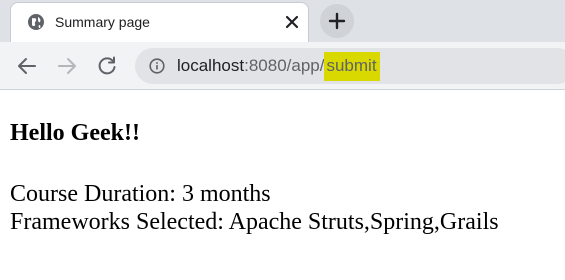 The width and height of the screenshot is (565, 280). Describe the element at coordinates (211, 65) in the screenshot. I see `url-host: localhost` at that location.